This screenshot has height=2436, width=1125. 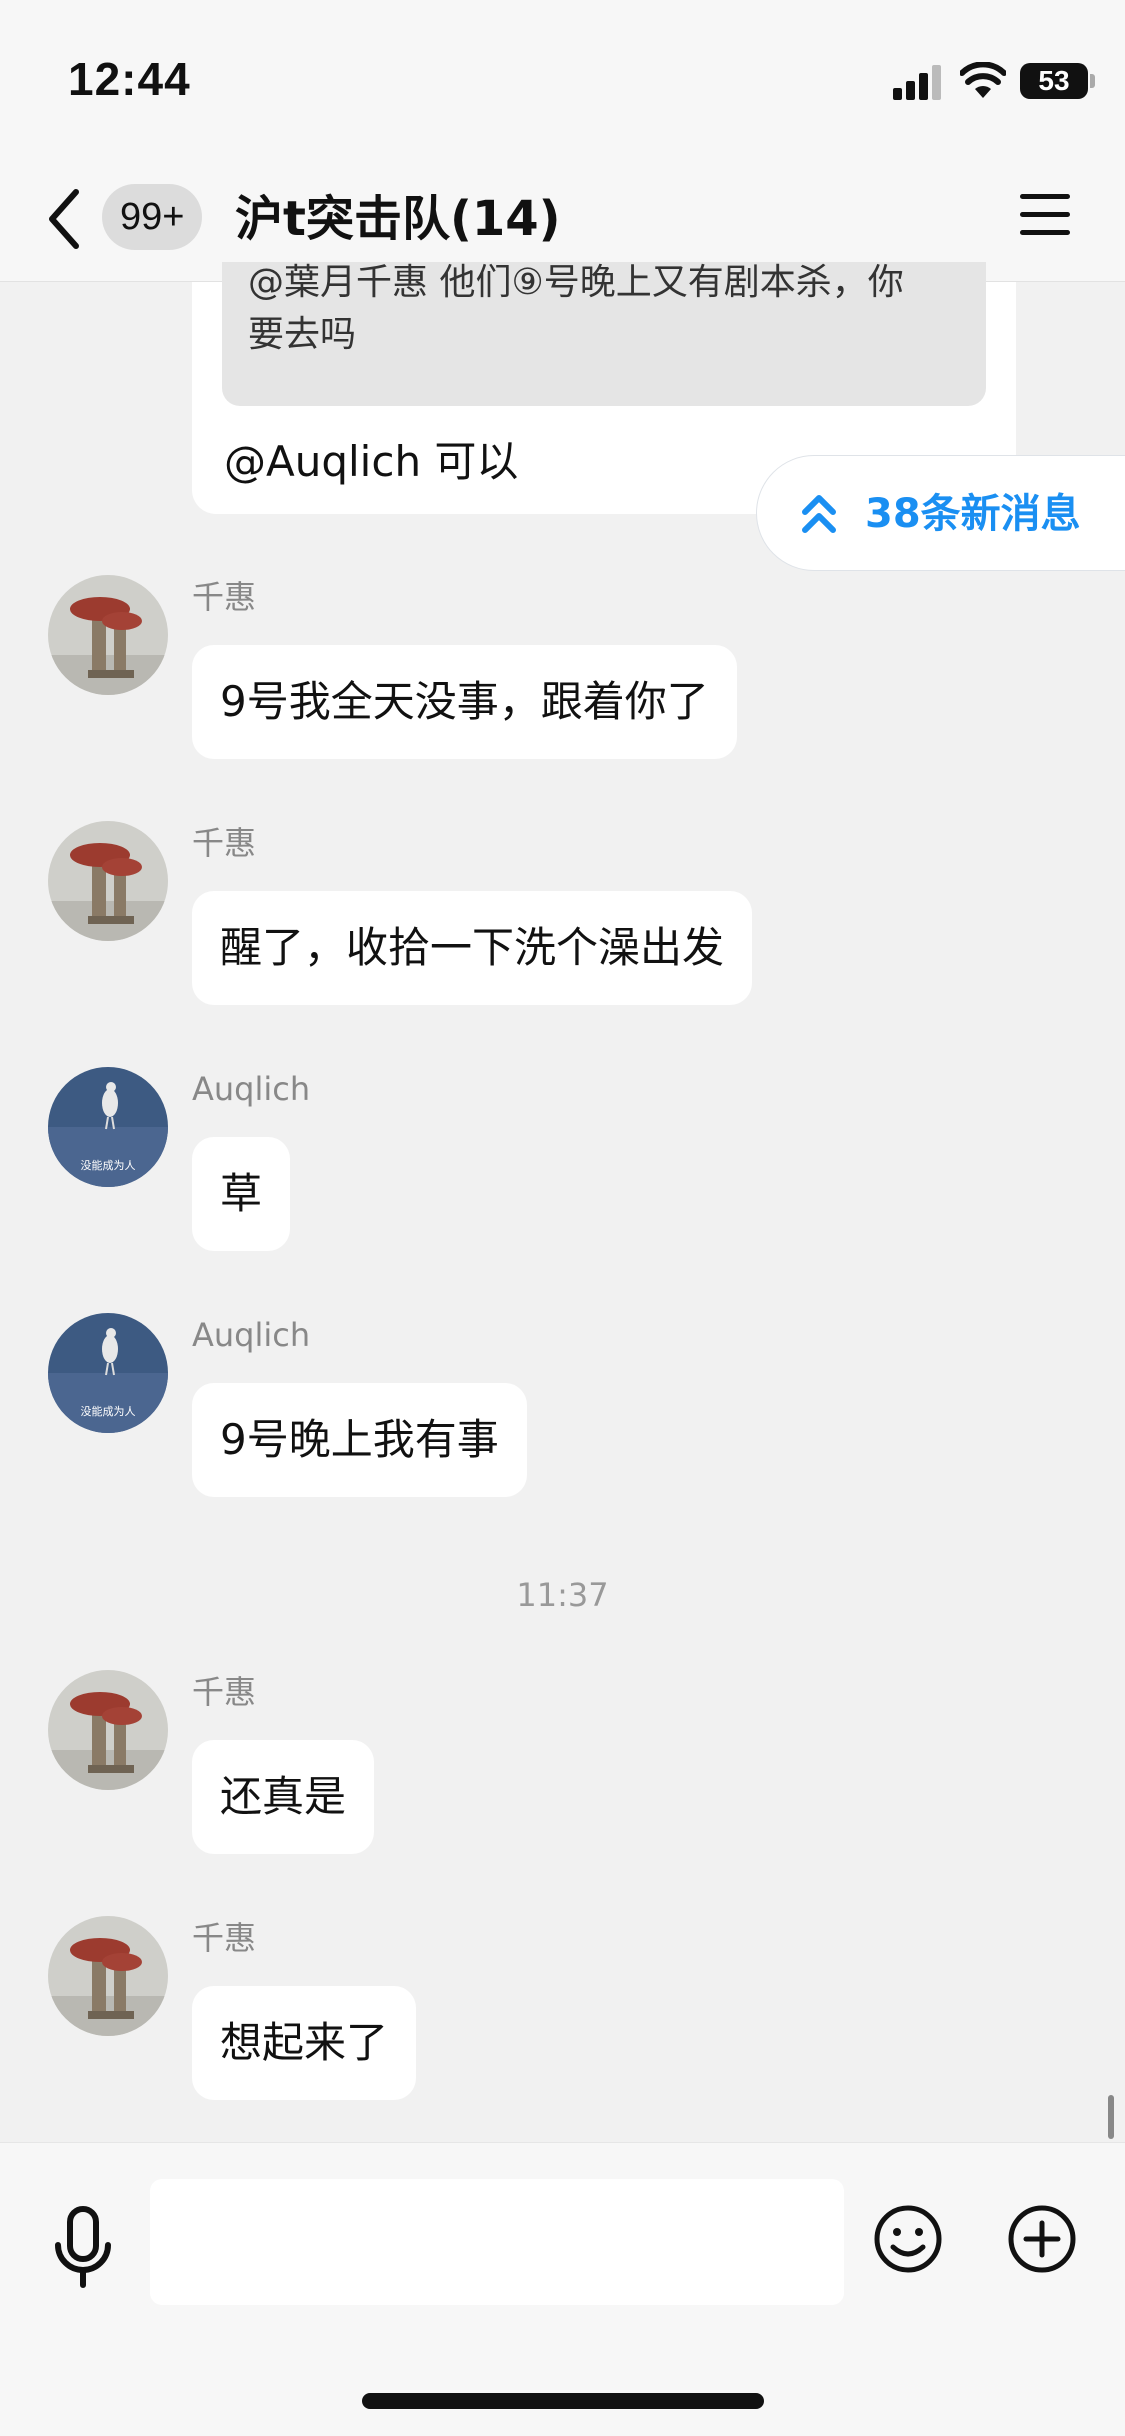 What do you see at coordinates (398, 219) in the screenshot?
I see `chat-title: 沪t突击队(14)` at bounding box center [398, 219].